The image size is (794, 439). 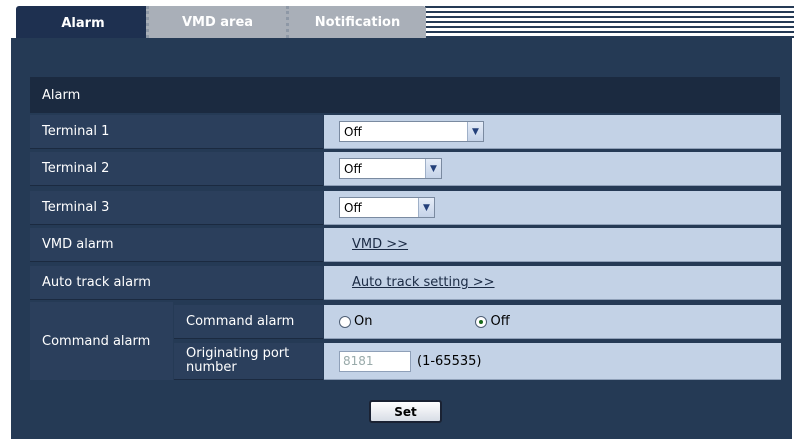 What do you see at coordinates (345, 321) in the screenshot?
I see `radio-unchecked-icon` at bounding box center [345, 321].